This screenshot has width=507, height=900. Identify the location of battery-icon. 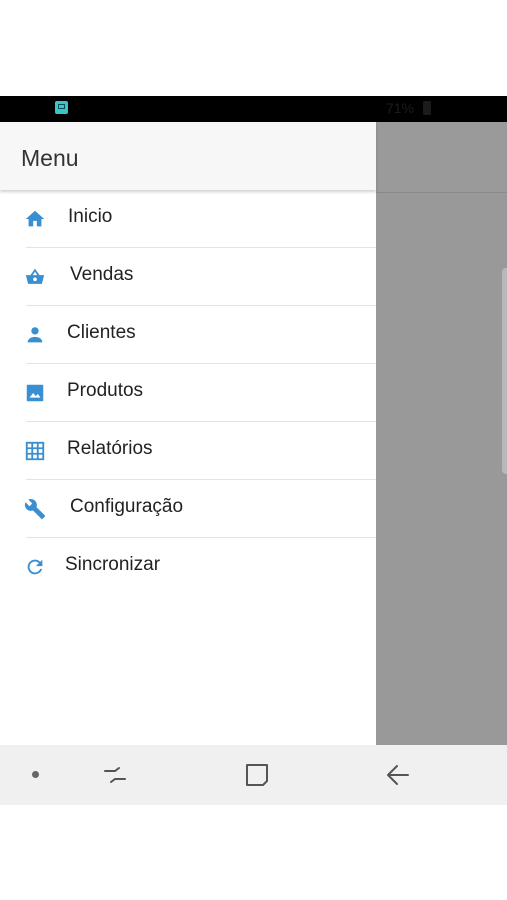
(427, 108).